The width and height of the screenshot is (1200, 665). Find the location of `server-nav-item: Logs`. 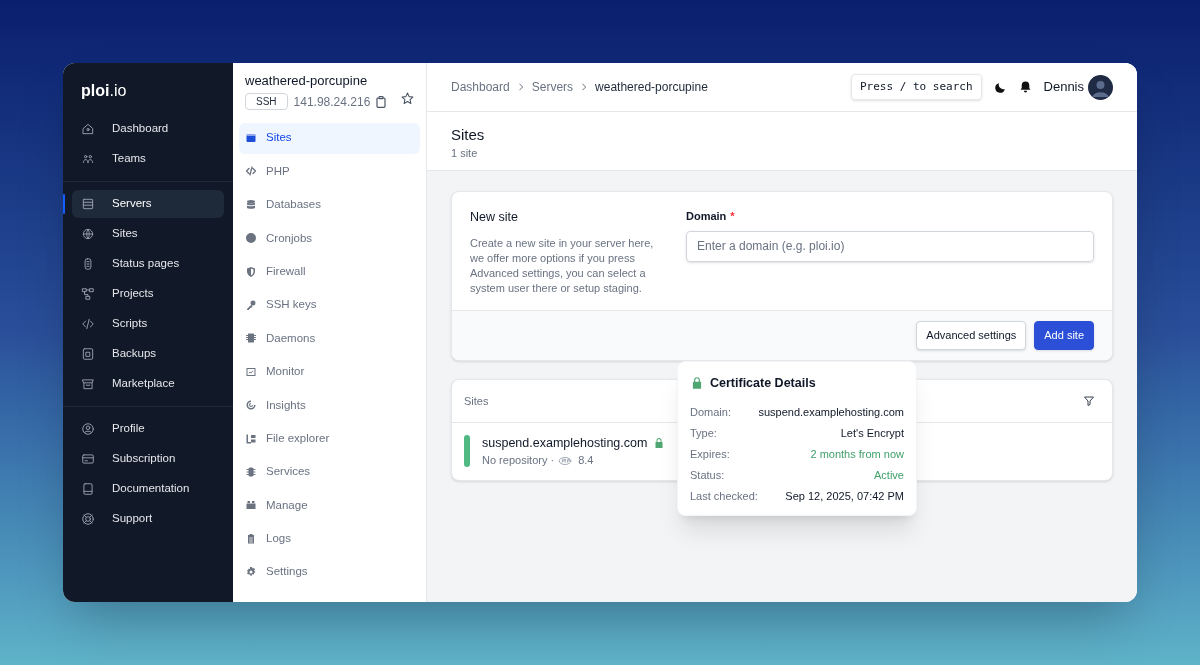

server-nav-item: Logs is located at coordinates (329, 539).